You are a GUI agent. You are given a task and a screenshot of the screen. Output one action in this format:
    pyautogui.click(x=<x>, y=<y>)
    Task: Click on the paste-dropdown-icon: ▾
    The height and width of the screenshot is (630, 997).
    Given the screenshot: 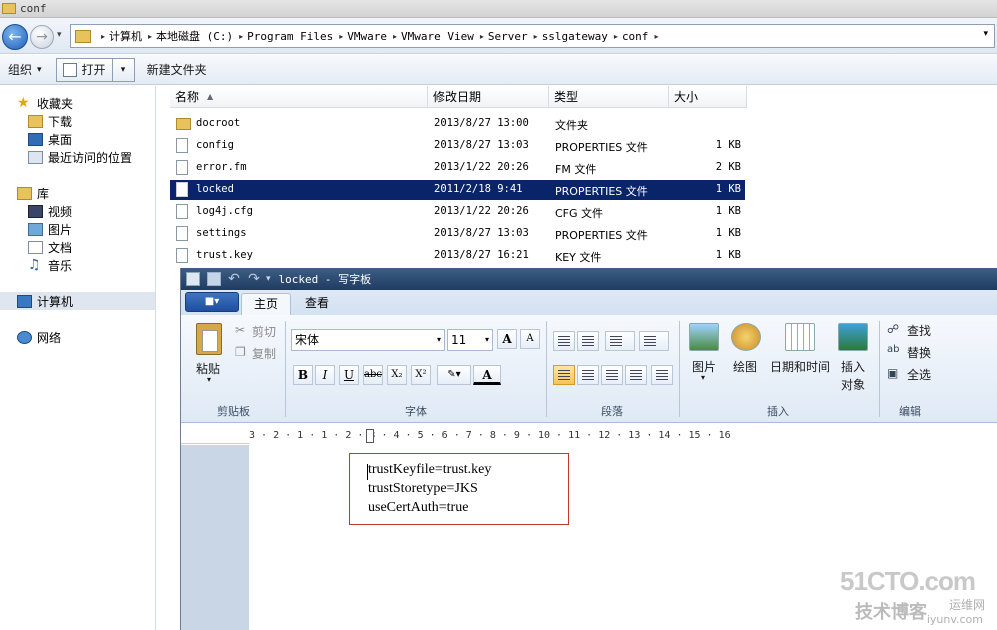 What is the action you would take?
    pyautogui.click(x=209, y=379)
    